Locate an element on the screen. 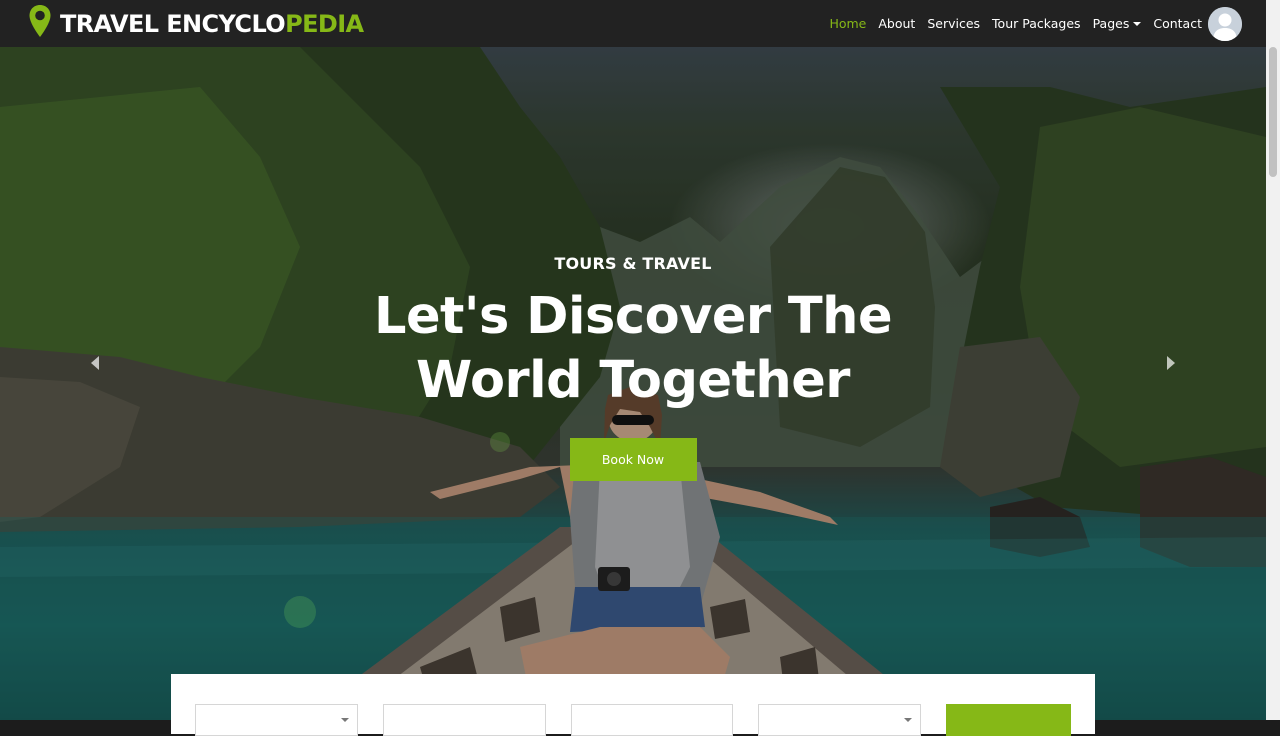 This screenshot has width=1280, height=736. nav-link-home: Home is located at coordinates (847, 23).